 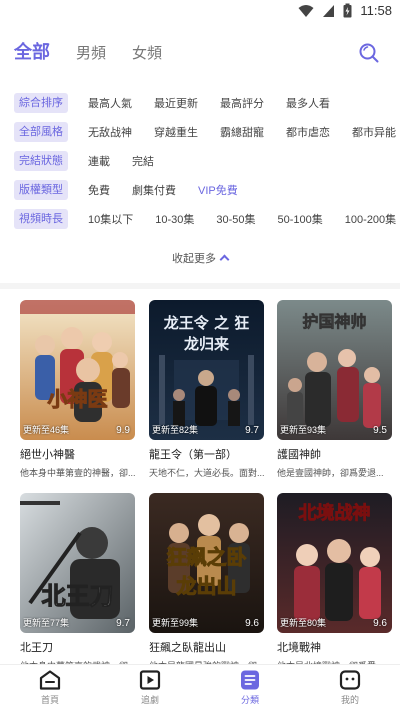 What do you see at coordinates (99, 161) in the screenshot?
I see `filter-option: 連載` at bounding box center [99, 161].